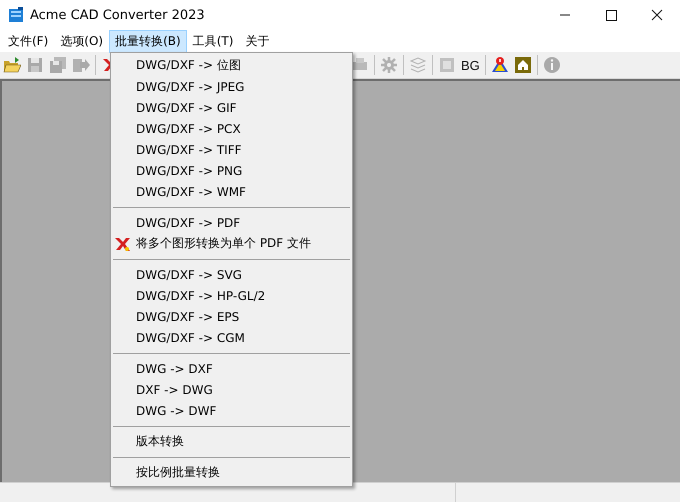  I want to click on menu-item: DWG/DXF -> CGM, so click(190, 337).